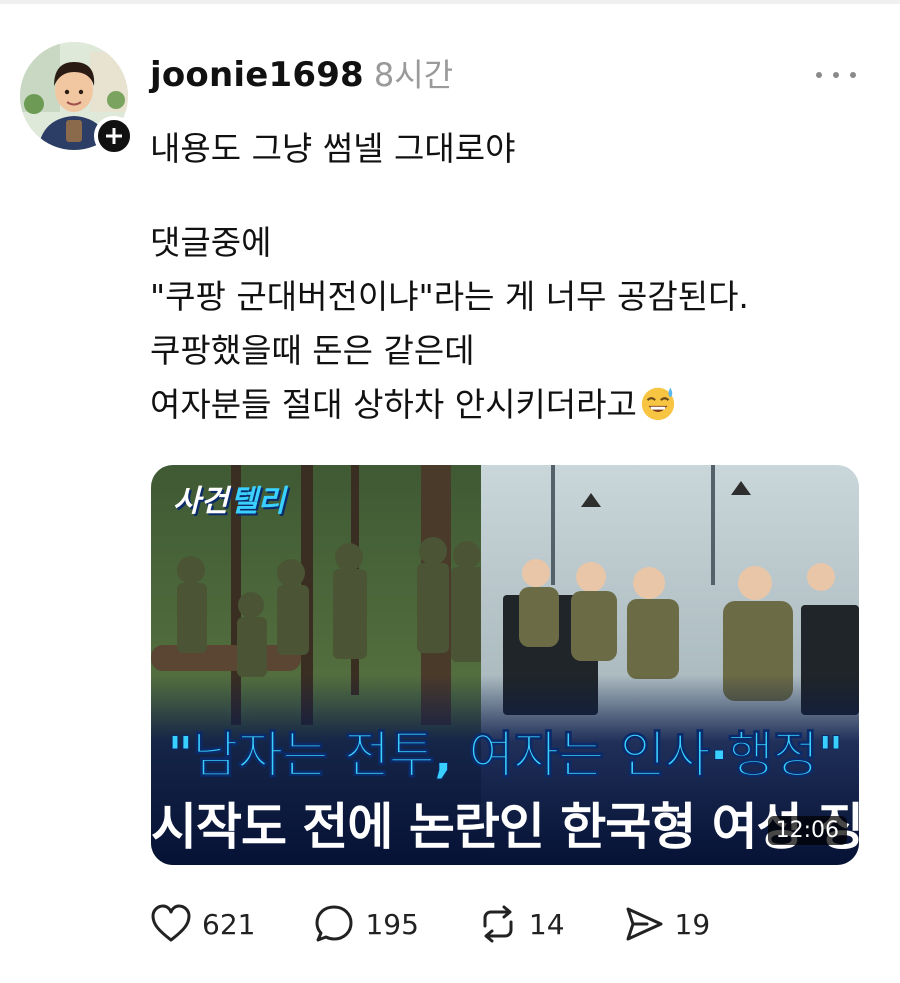 This screenshot has width=900, height=983. I want to click on more-dots-icon, so click(819, 75).